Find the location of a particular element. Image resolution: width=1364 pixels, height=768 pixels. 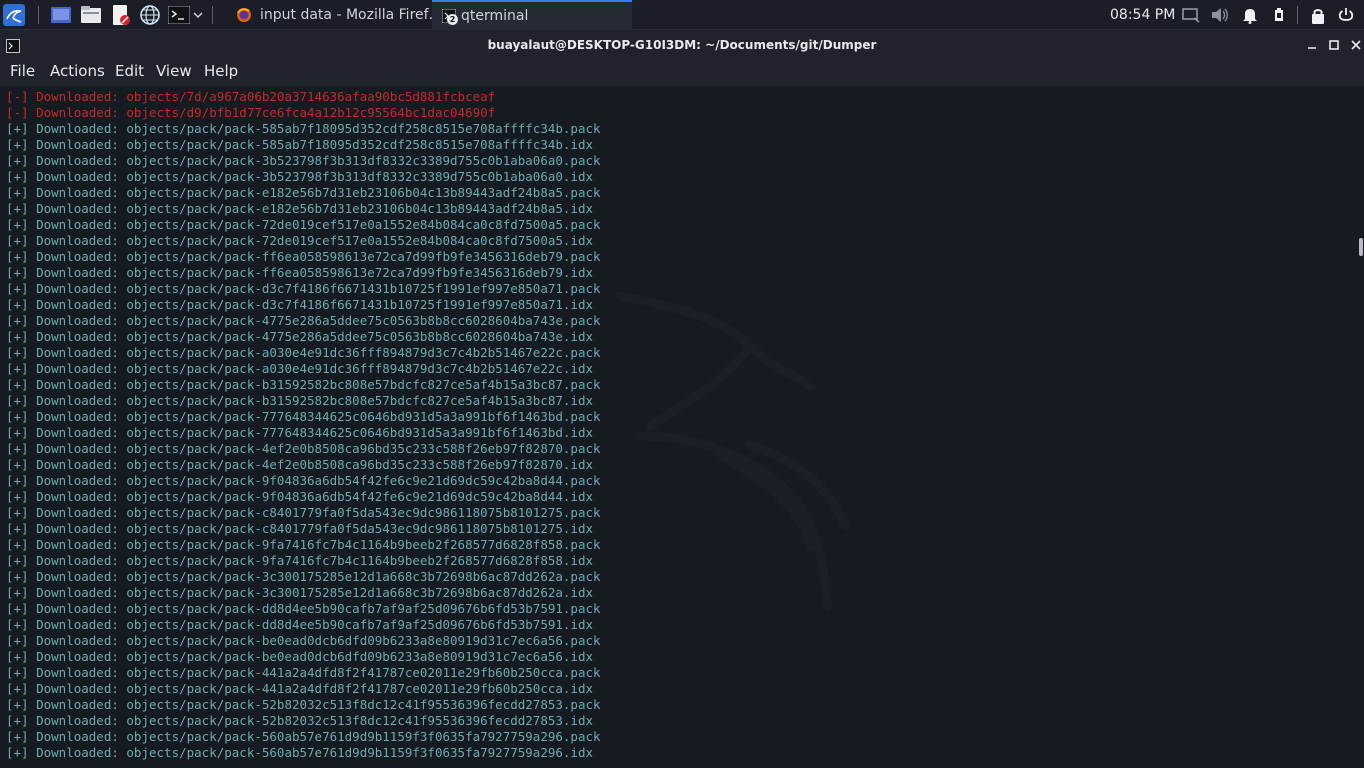

menu-bar: File Actions Edit View Help is located at coordinates (682, 73).